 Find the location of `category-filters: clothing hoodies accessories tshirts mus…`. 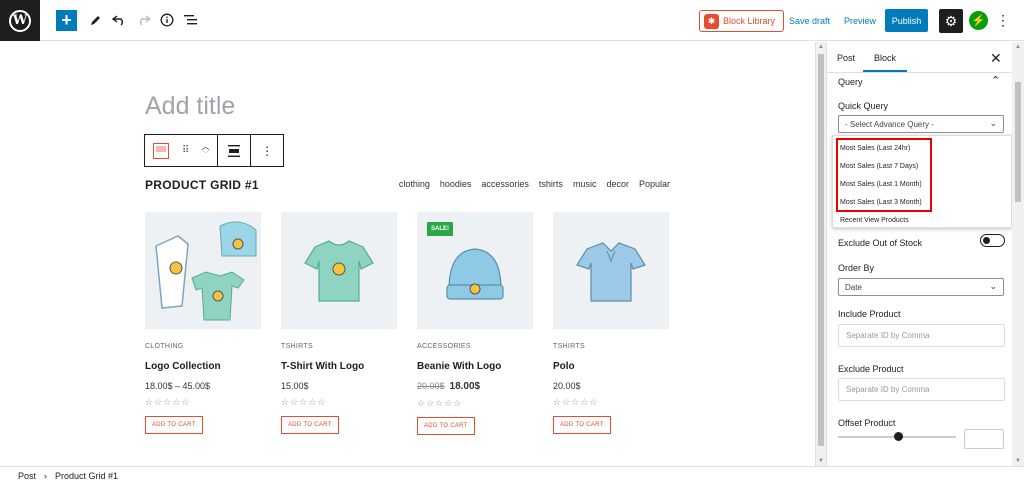

category-filters: clothing hoodies accessories tshirts mus… is located at coordinates (534, 184).